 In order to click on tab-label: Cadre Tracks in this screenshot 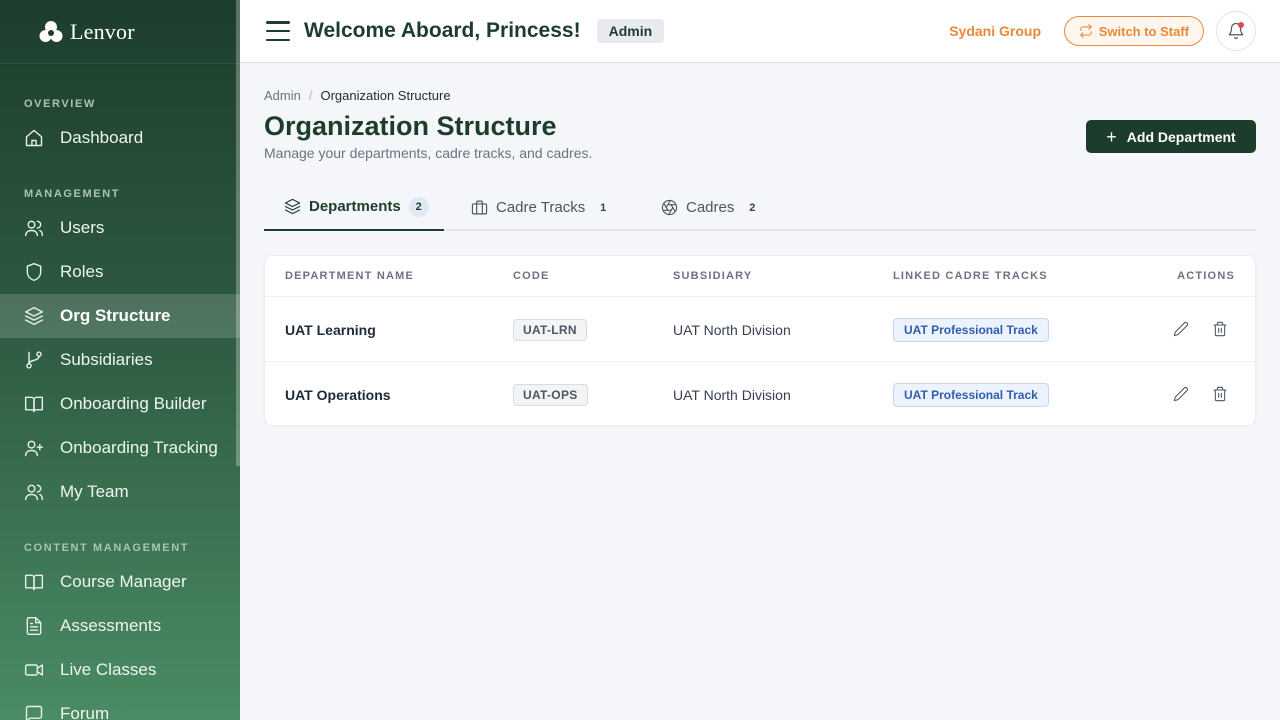, I will do `click(541, 207)`.